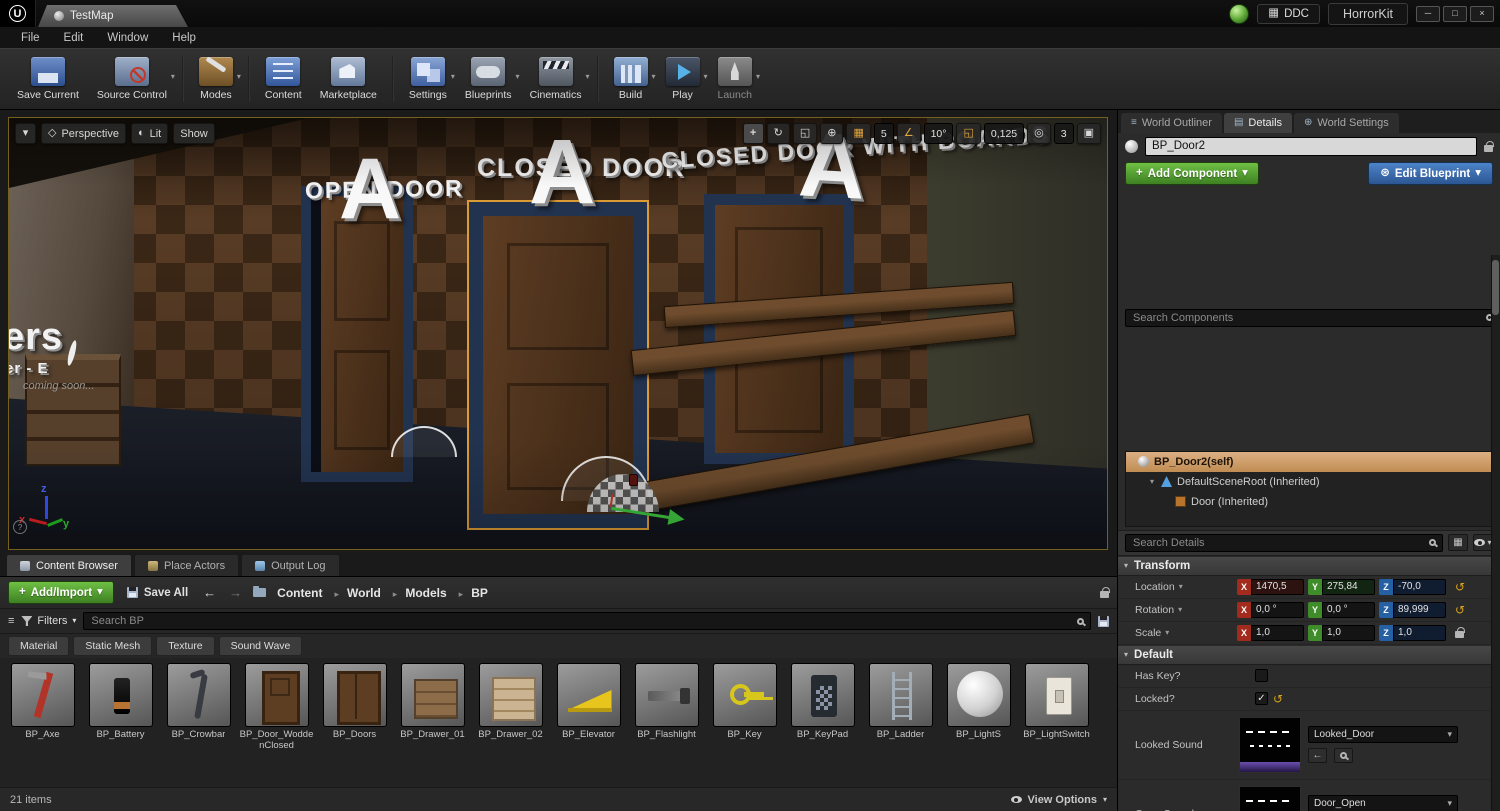 The height and width of the screenshot is (811, 1500). I want to click on asset-tile: BP_KeyPad, so click(822, 722).